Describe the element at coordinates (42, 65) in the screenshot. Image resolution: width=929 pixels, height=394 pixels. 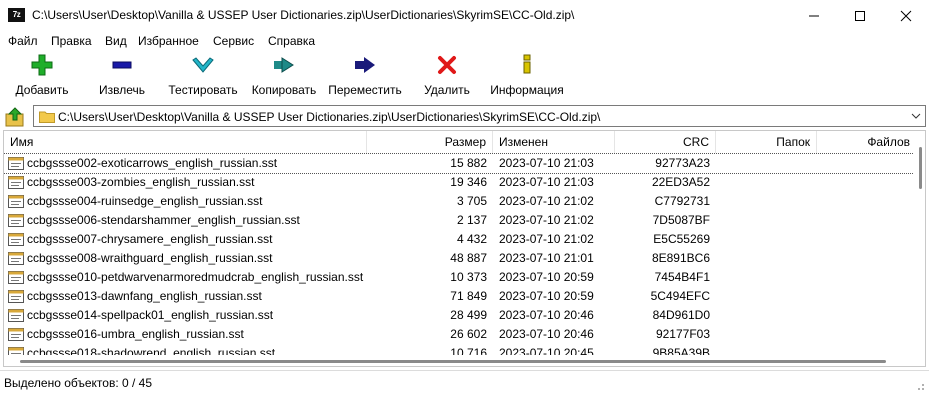
I see `plus-icon` at that location.